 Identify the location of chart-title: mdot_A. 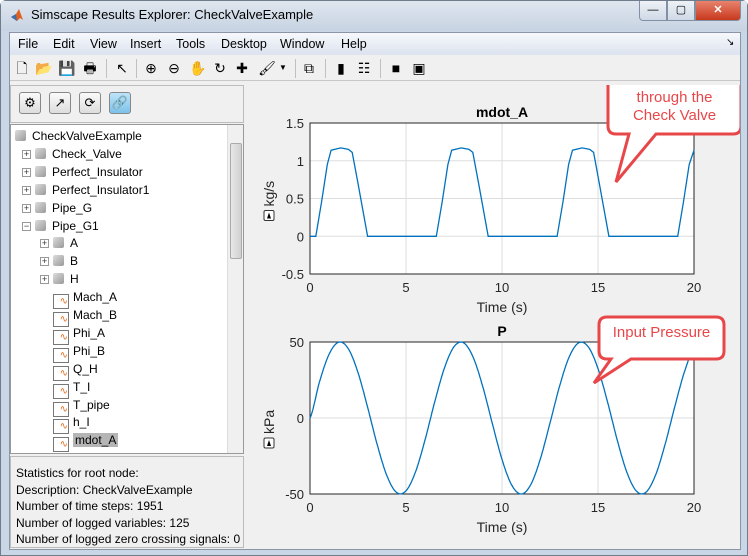
(502, 112).